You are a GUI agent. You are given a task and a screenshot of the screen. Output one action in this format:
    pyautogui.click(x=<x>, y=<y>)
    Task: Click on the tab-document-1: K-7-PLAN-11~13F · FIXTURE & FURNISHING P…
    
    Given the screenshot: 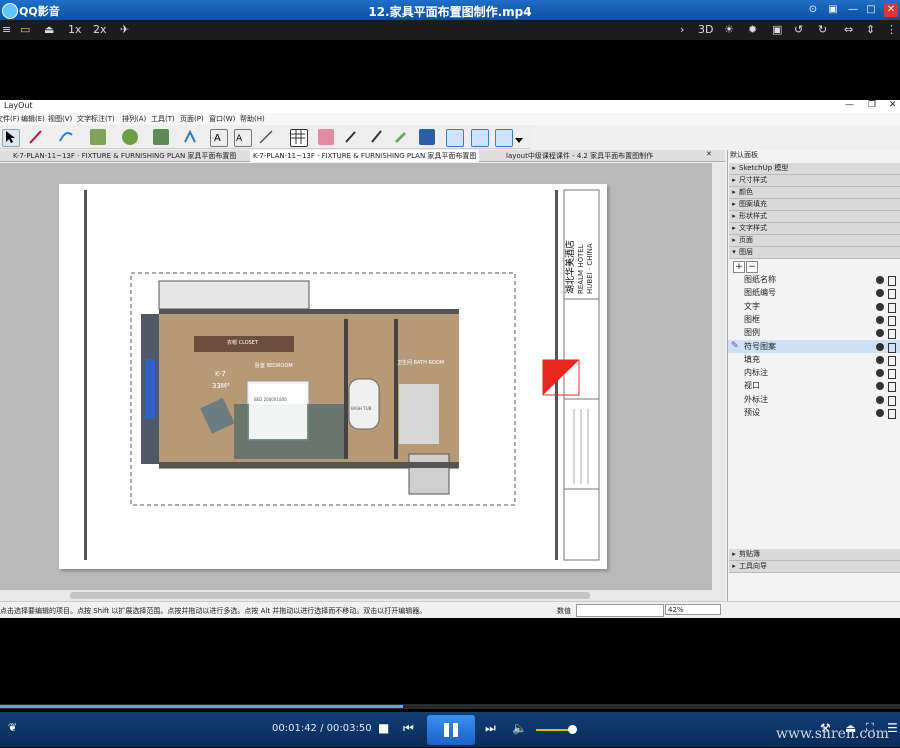 What is the action you would take?
    pyautogui.click(x=124, y=156)
    